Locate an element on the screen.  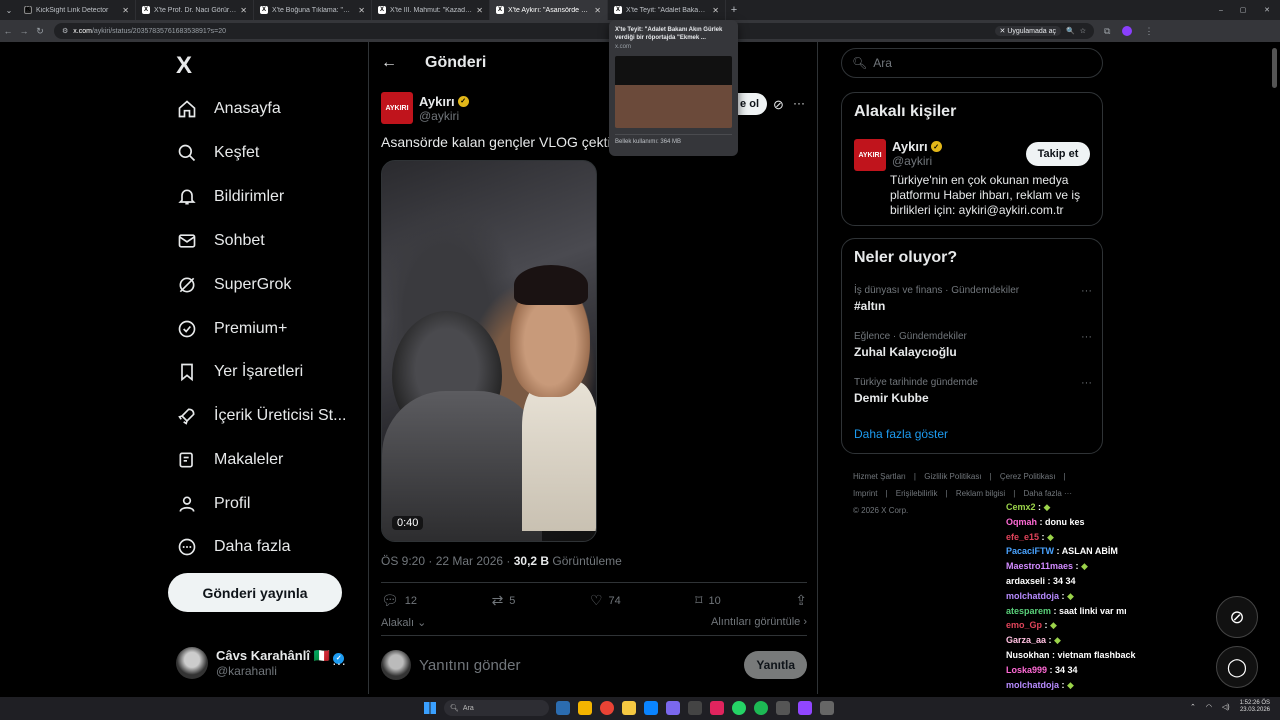
footer-link: Gizlilik Politikası is located at coordinates (952, 476).